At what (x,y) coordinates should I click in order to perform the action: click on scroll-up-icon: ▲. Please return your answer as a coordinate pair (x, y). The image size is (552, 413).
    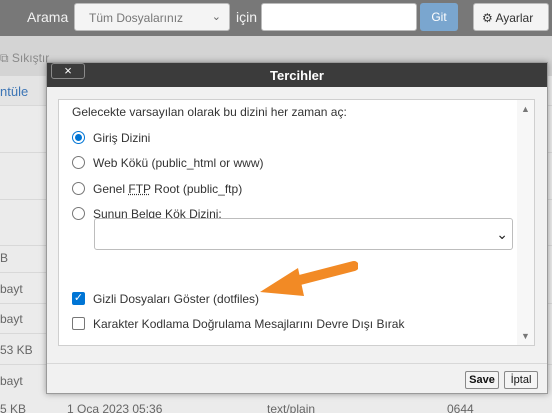
    Looking at the image, I should click on (525, 109).